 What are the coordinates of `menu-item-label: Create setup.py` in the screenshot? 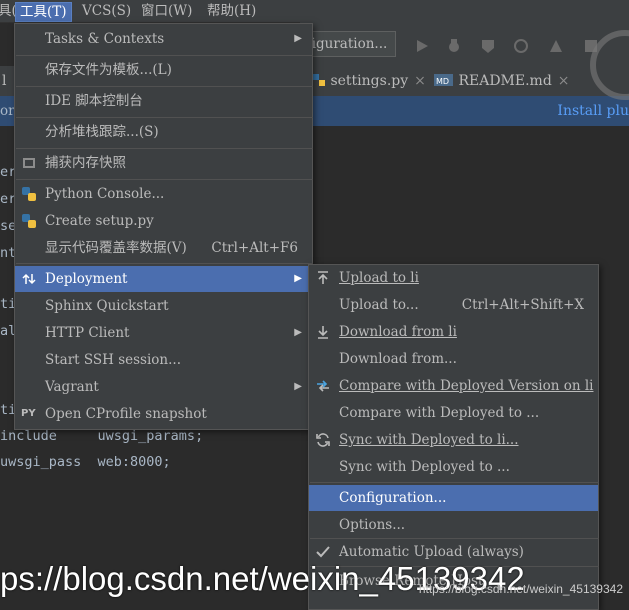 It's located at (99, 221).